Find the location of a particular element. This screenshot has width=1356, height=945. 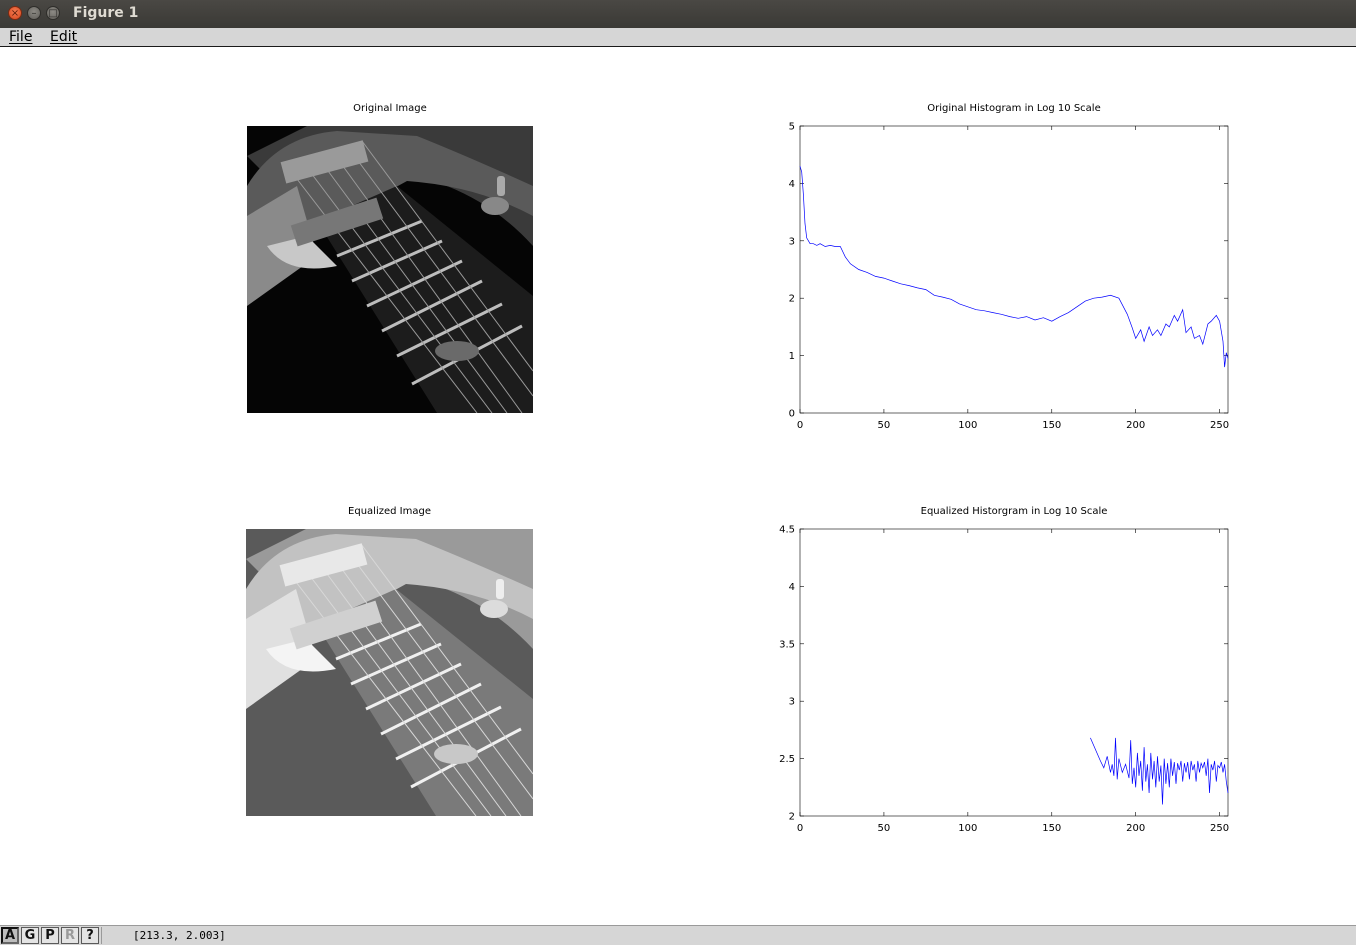

pointer-coordinates: [213.3, 2.003] is located at coordinates (179, 935).